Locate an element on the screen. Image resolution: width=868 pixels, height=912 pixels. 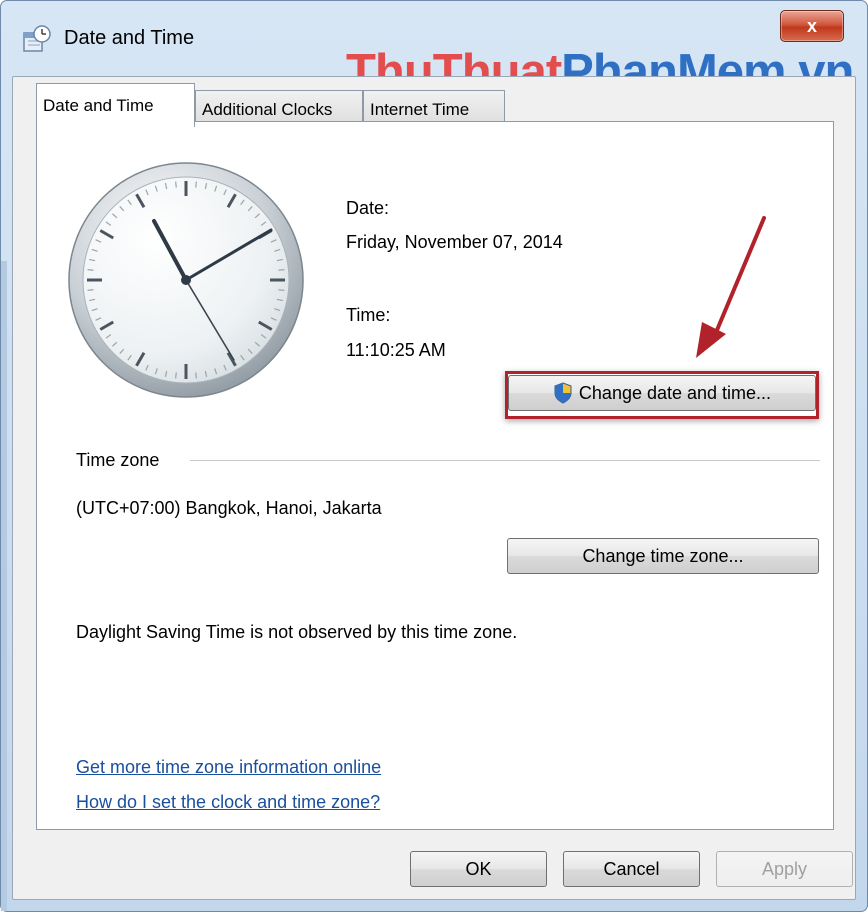
time-label: Time: is located at coordinates (368, 315).